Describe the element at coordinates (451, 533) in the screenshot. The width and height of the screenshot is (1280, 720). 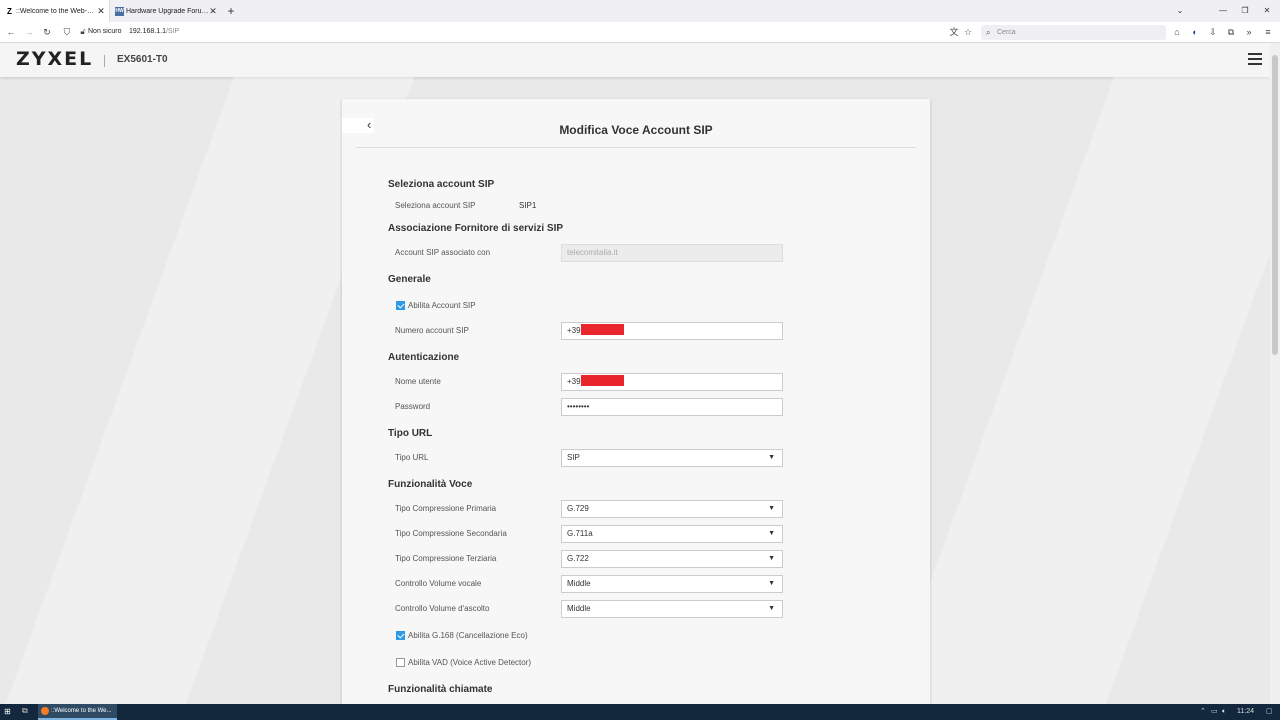
I see `secondary-codec-label: Tipo Compressione Secondaria` at that location.